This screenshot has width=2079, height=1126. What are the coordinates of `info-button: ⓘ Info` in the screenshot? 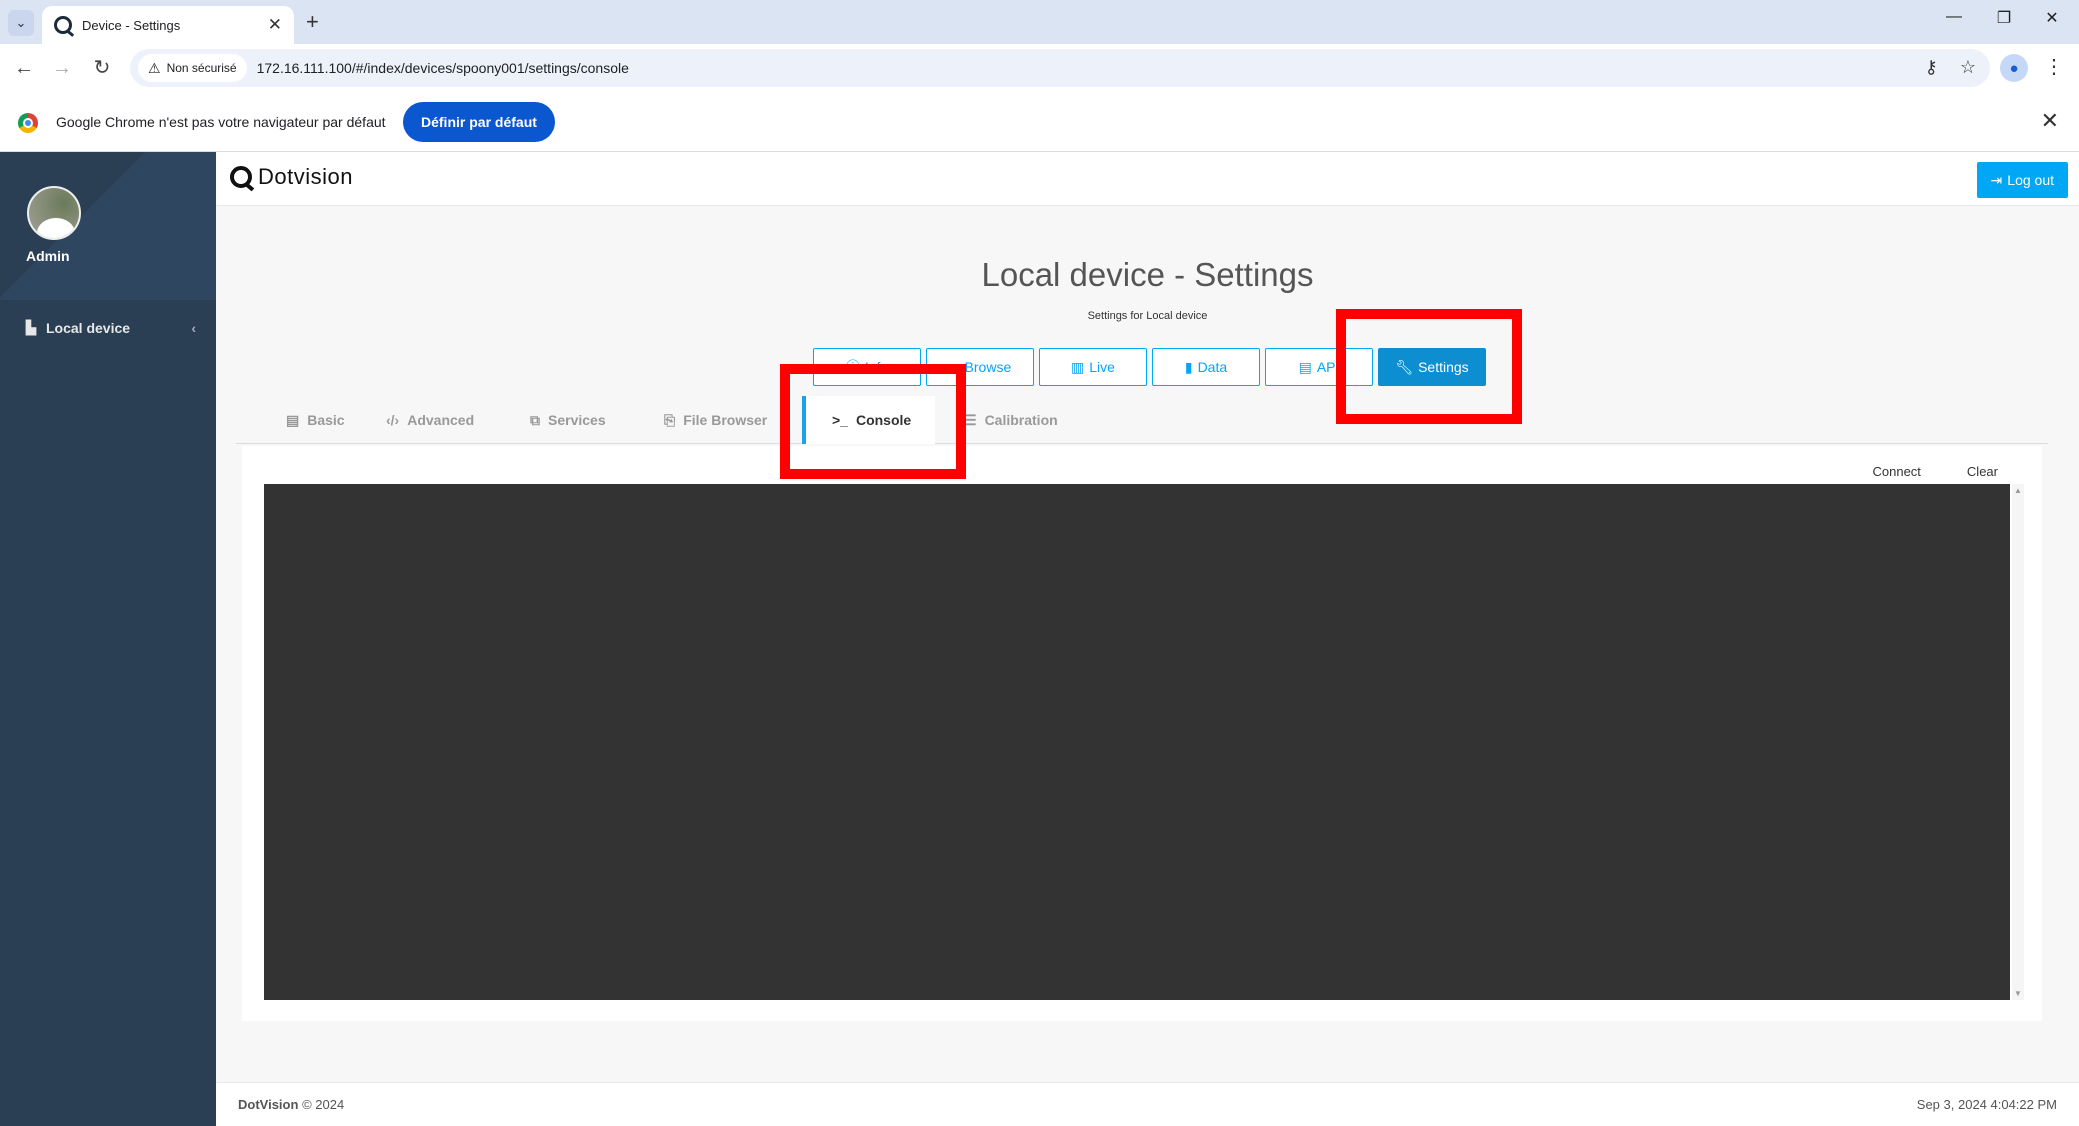 It's located at (867, 367).